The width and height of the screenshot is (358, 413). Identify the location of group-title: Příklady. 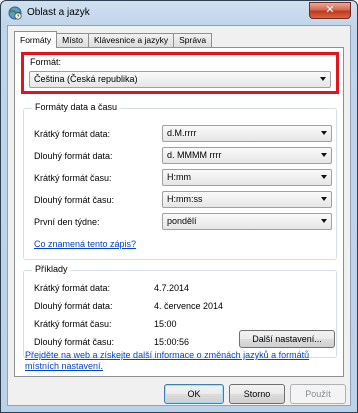
(51, 269).